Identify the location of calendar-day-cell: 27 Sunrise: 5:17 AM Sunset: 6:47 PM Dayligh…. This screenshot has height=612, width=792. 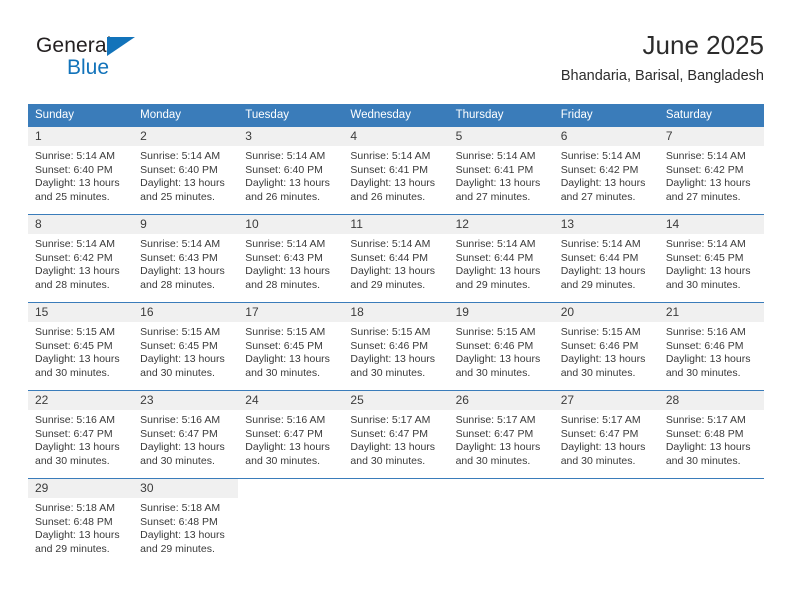
(606, 434).